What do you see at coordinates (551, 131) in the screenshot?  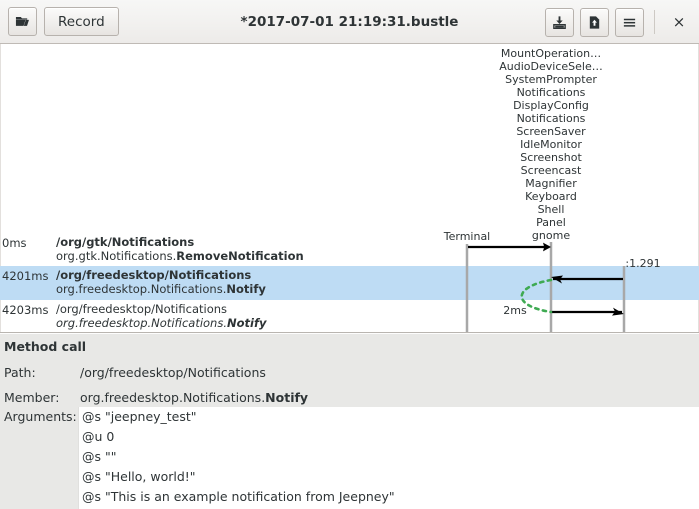 I see `lane-label: ScreenSaver` at bounding box center [551, 131].